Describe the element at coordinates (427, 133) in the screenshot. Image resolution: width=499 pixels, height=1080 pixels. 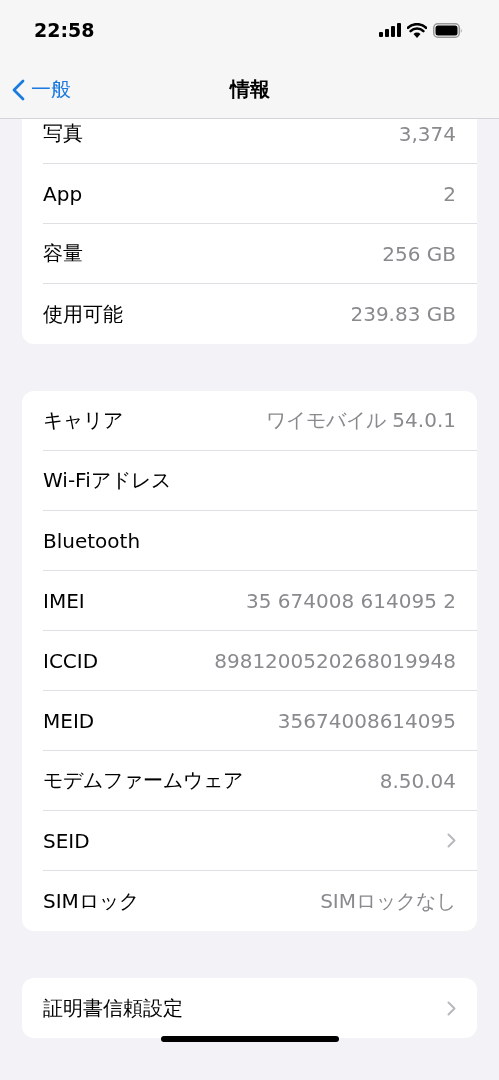
I see `row-value: 3,374` at that location.